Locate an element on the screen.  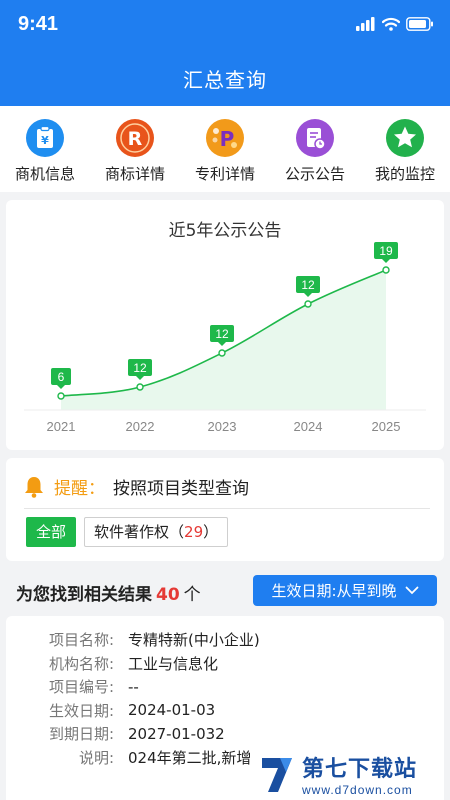
sort-label: 生效日期:从早到晚 is located at coordinates (334, 591).